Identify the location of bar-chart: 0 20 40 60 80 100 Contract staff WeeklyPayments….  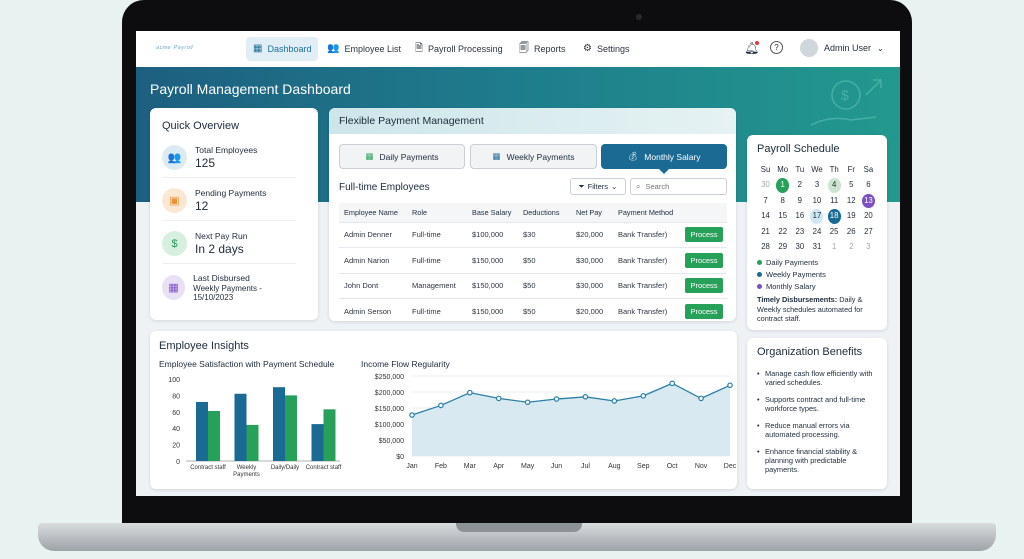
(254, 427).